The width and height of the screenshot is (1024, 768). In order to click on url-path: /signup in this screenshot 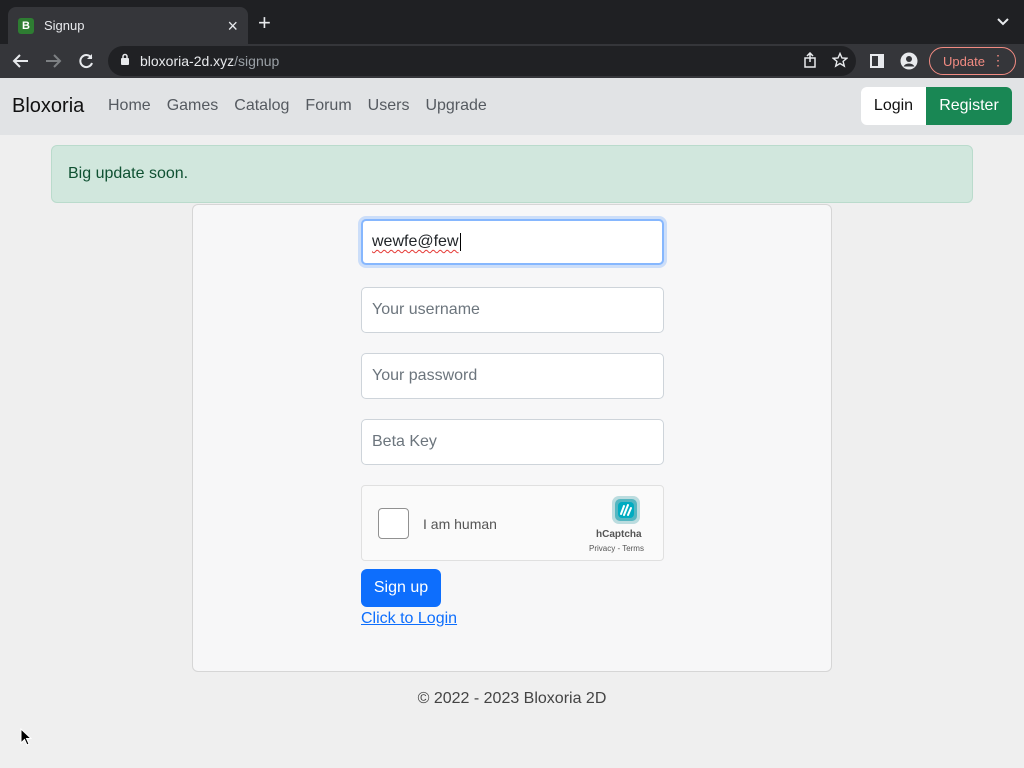, I will do `click(257, 61)`.